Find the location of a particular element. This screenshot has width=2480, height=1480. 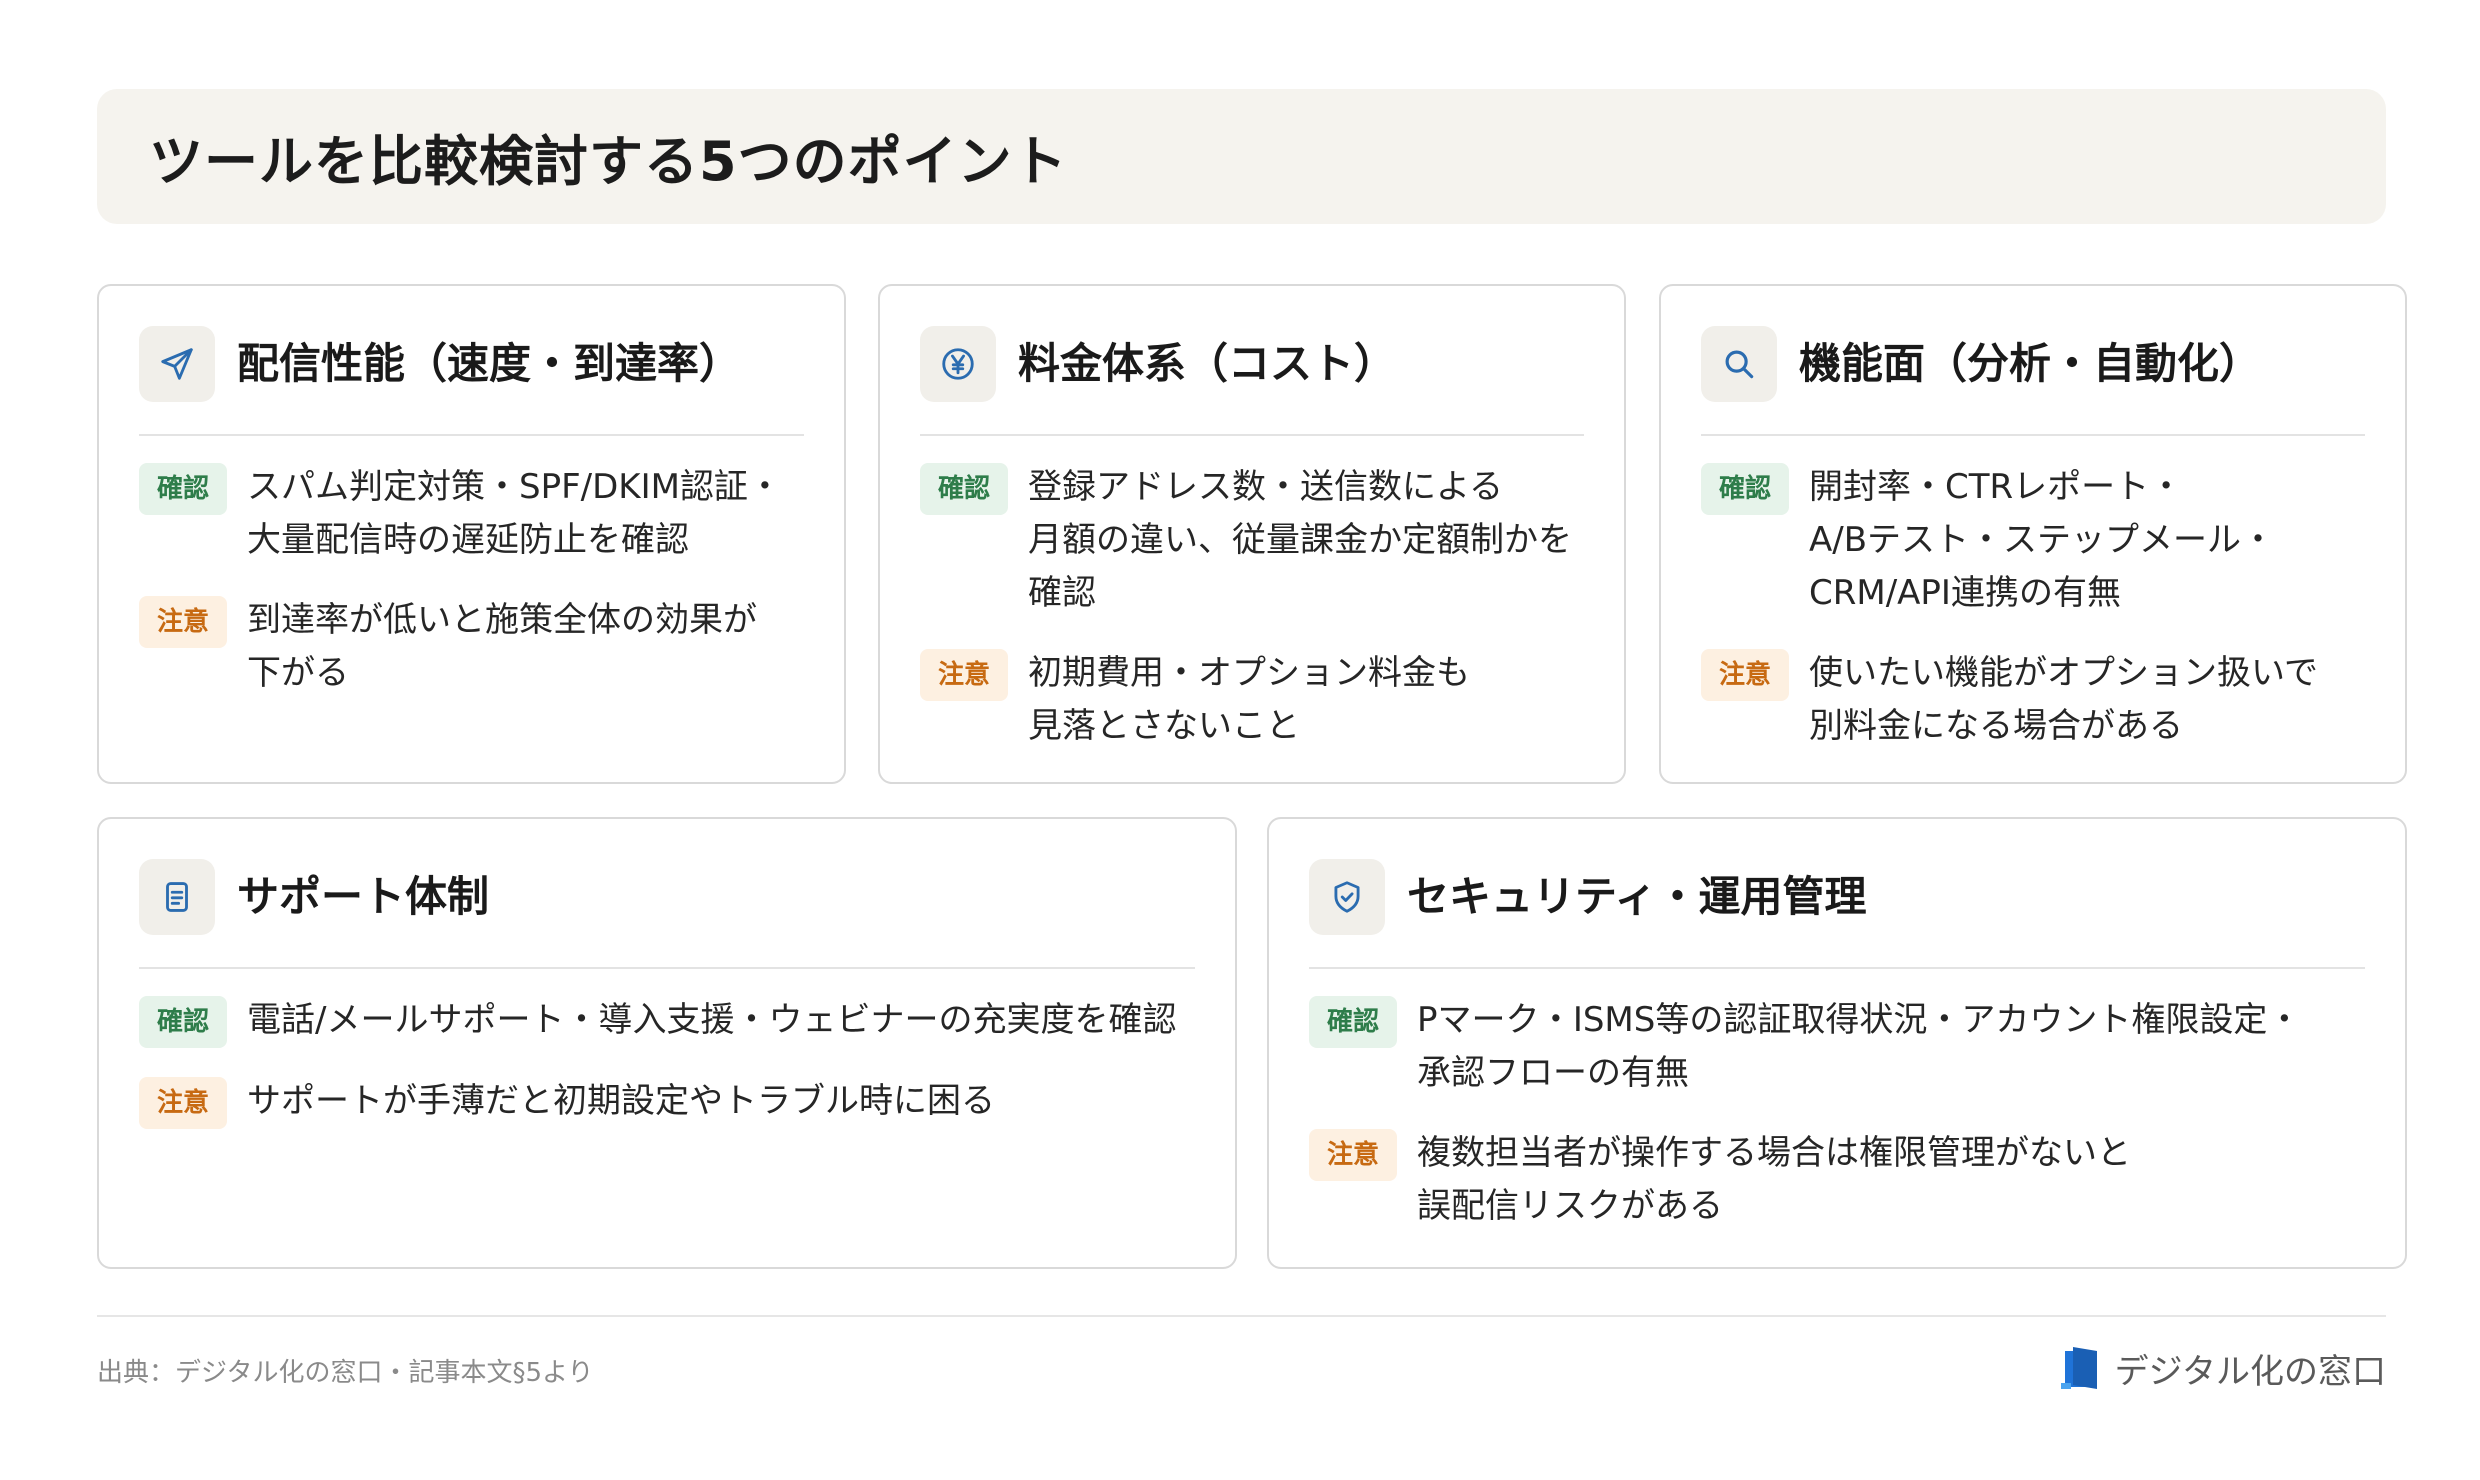

card-header: セキュリティ・運用管理 is located at coordinates (1837, 914).